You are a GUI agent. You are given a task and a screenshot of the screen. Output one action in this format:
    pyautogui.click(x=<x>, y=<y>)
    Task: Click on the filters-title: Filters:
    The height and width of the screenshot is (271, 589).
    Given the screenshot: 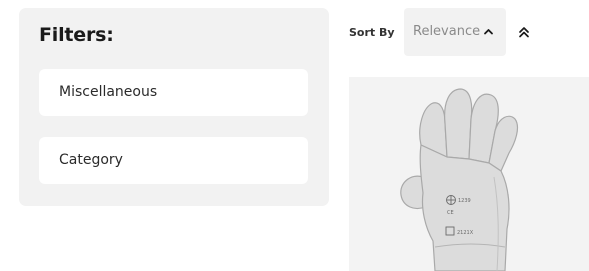 What is the action you would take?
    pyautogui.click(x=76, y=35)
    